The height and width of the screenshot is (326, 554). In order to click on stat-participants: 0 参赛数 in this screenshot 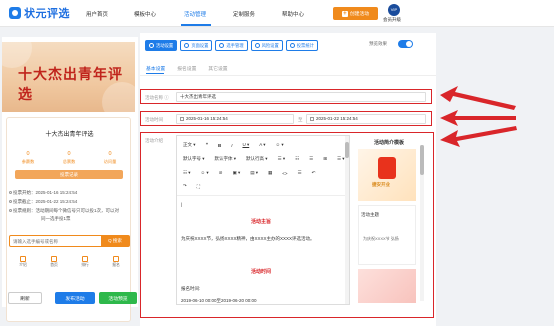, I will do `click(28, 158)`.